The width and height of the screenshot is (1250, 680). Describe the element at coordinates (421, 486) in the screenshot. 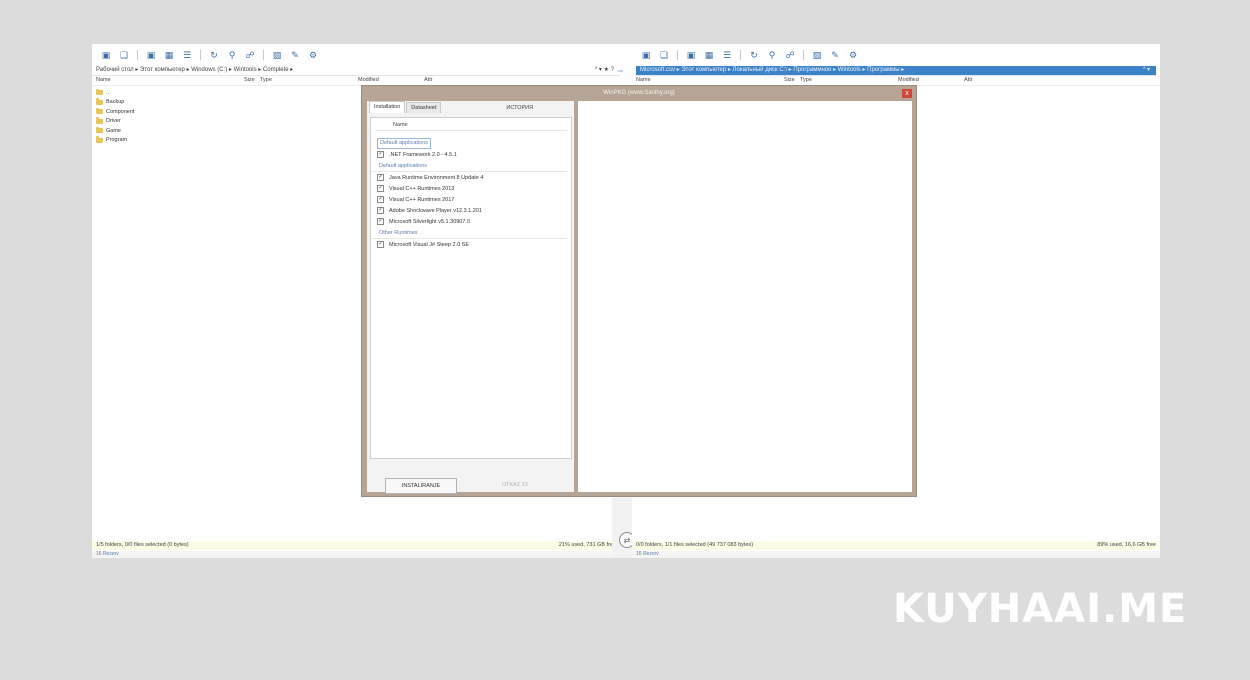

I see `install-button: INSTALIRANJE` at that location.